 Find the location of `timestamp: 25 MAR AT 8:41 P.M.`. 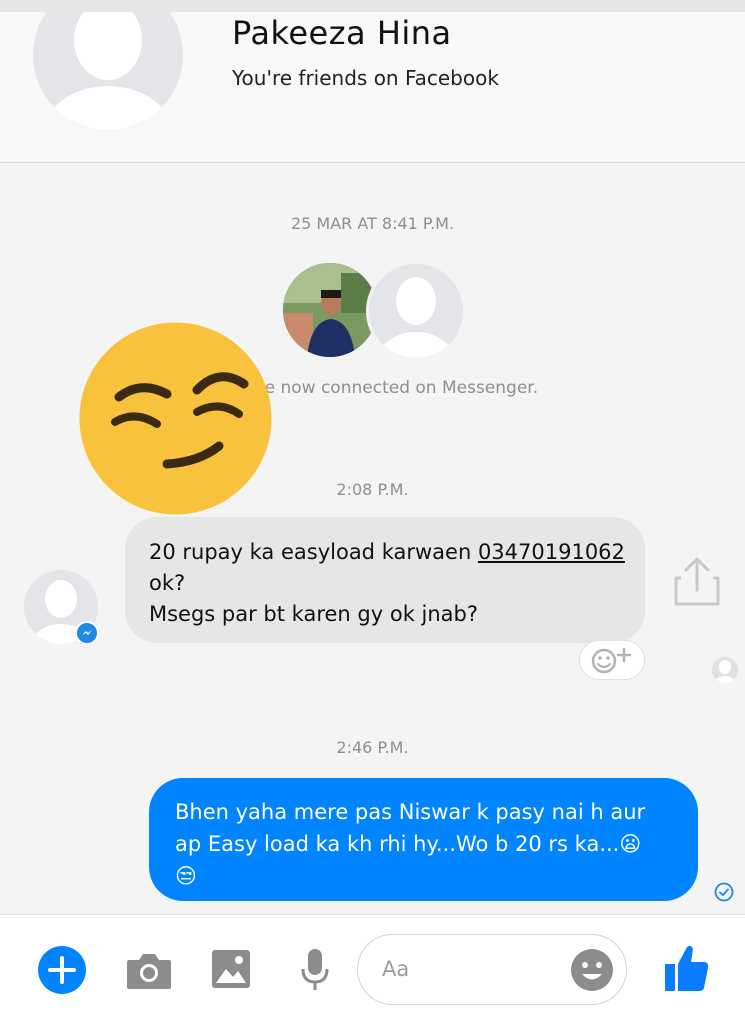

timestamp: 25 MAR AT 8:41 P.M. is located at coordinates (372, 223).